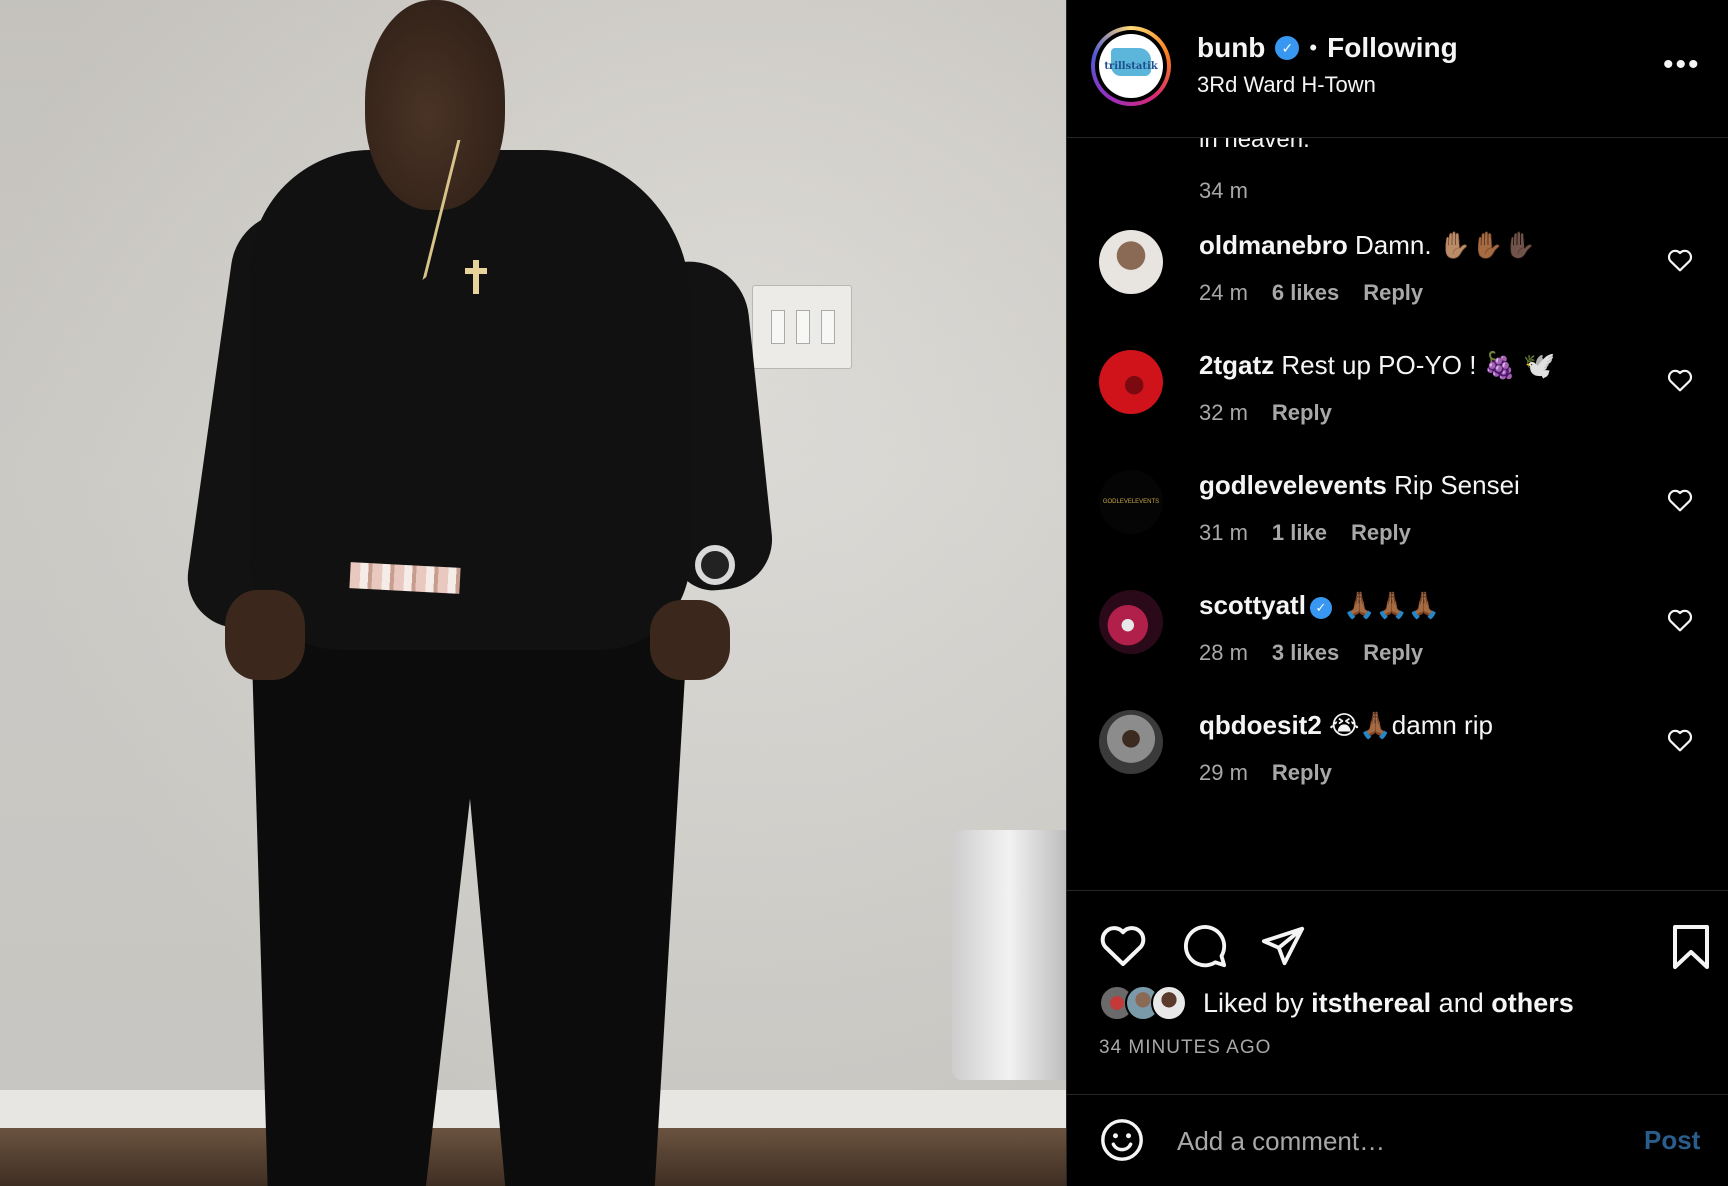 The height and width of the screenshot is (1186, 1728). I want to click on liker-avatar, so click(1169, 1003).